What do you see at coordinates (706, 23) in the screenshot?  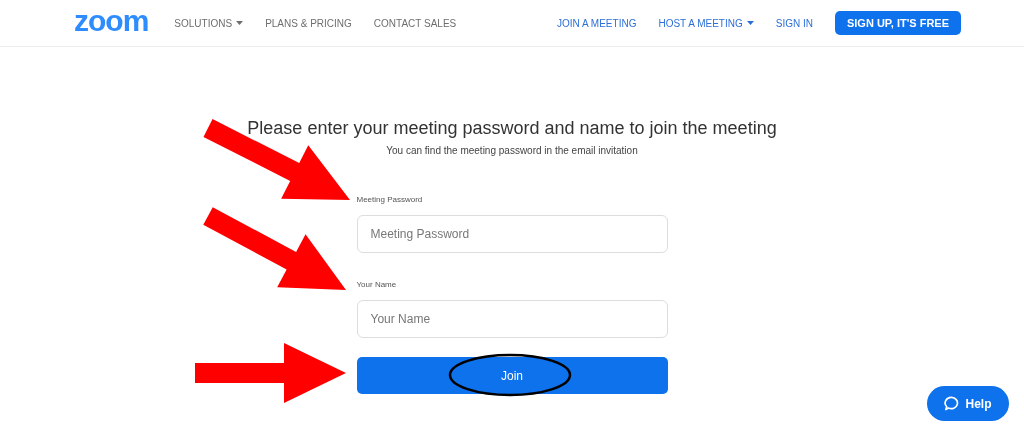 I see `nav-link: HOST A MEETING` at bounding box center [706, 23].